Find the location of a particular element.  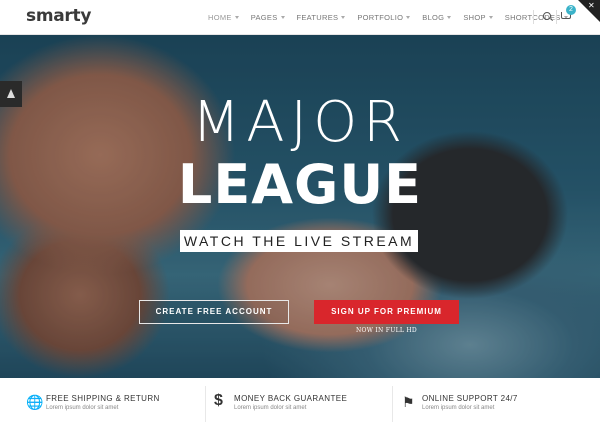

nav-shop: SHOP is located at coordinates (478, 17).